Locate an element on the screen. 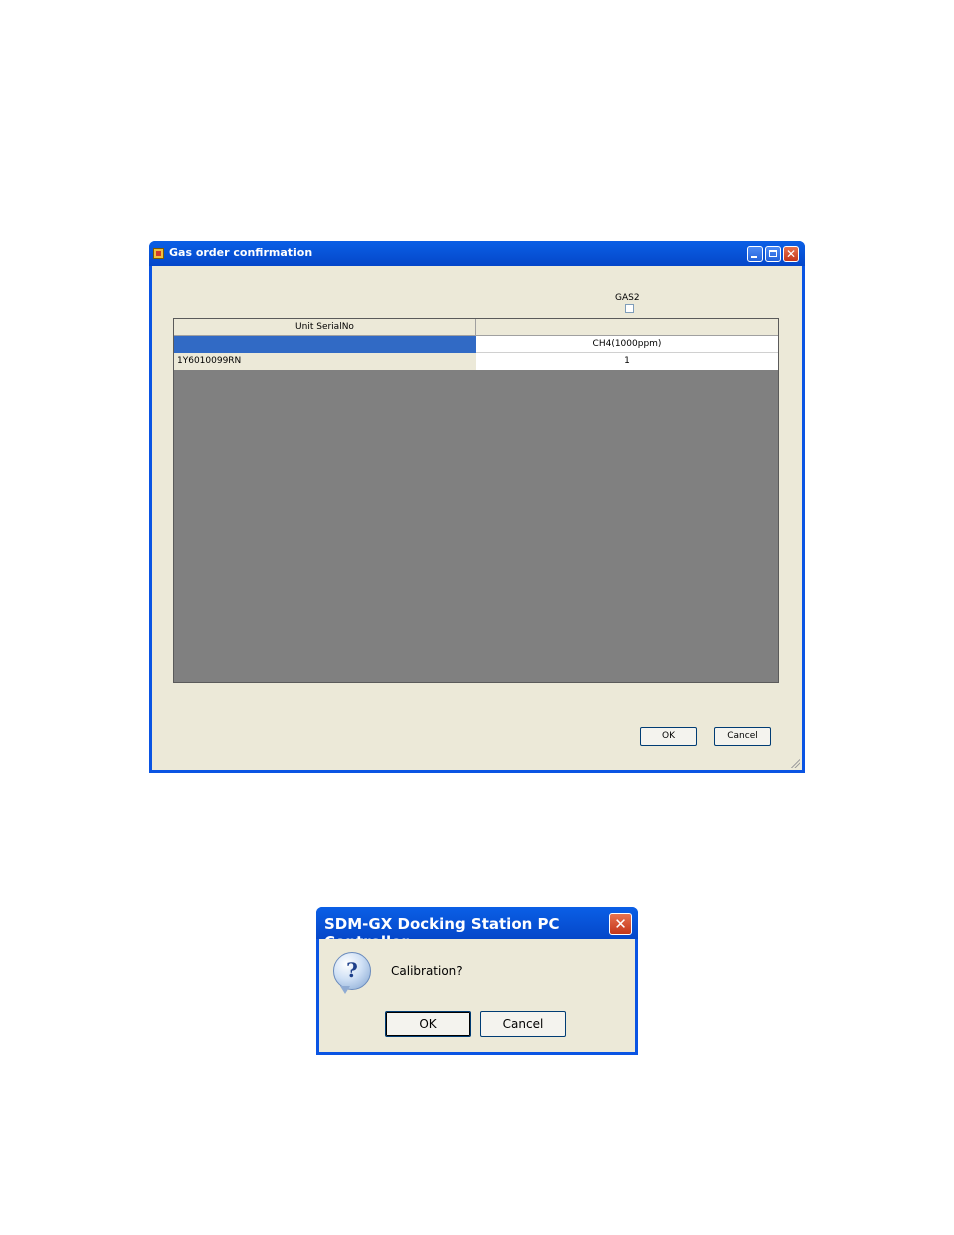 The width and height of the screenshot is (954, 1235). question-glyph: ? is located at coordinates (352, 970).